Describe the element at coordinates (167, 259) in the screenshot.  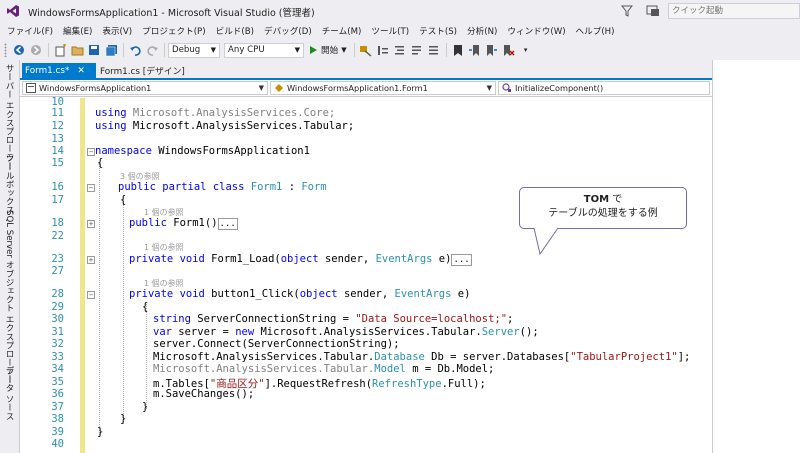
I see `keyword: private void` at that location.